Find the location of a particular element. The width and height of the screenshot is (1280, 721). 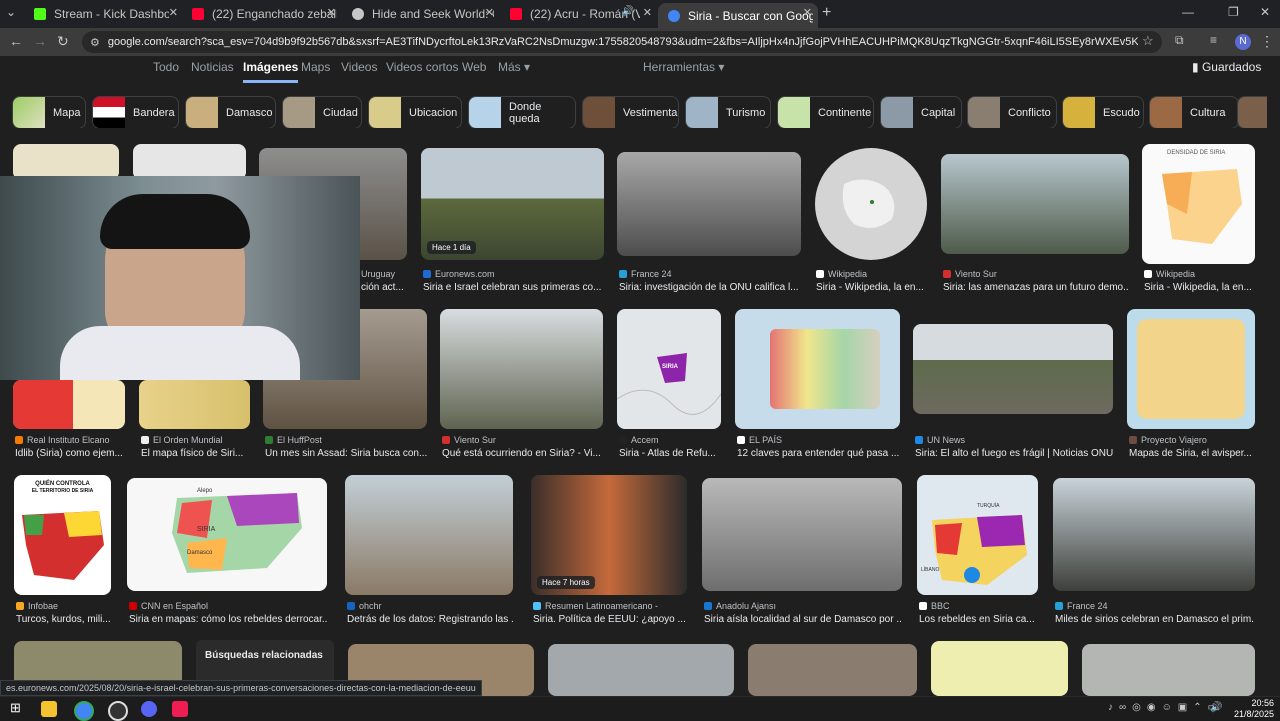

tab-todo: Todo is located at coordinates (166, 67).